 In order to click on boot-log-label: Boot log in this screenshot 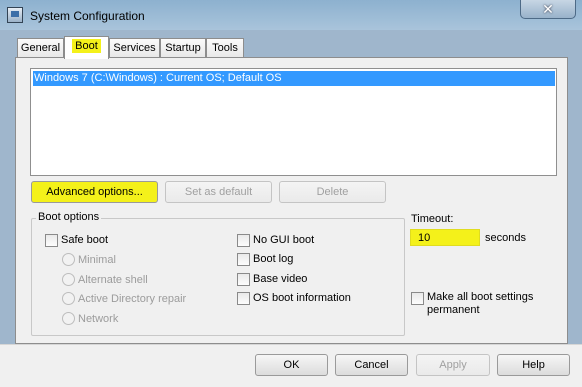, I will do `click(273, 259)`.